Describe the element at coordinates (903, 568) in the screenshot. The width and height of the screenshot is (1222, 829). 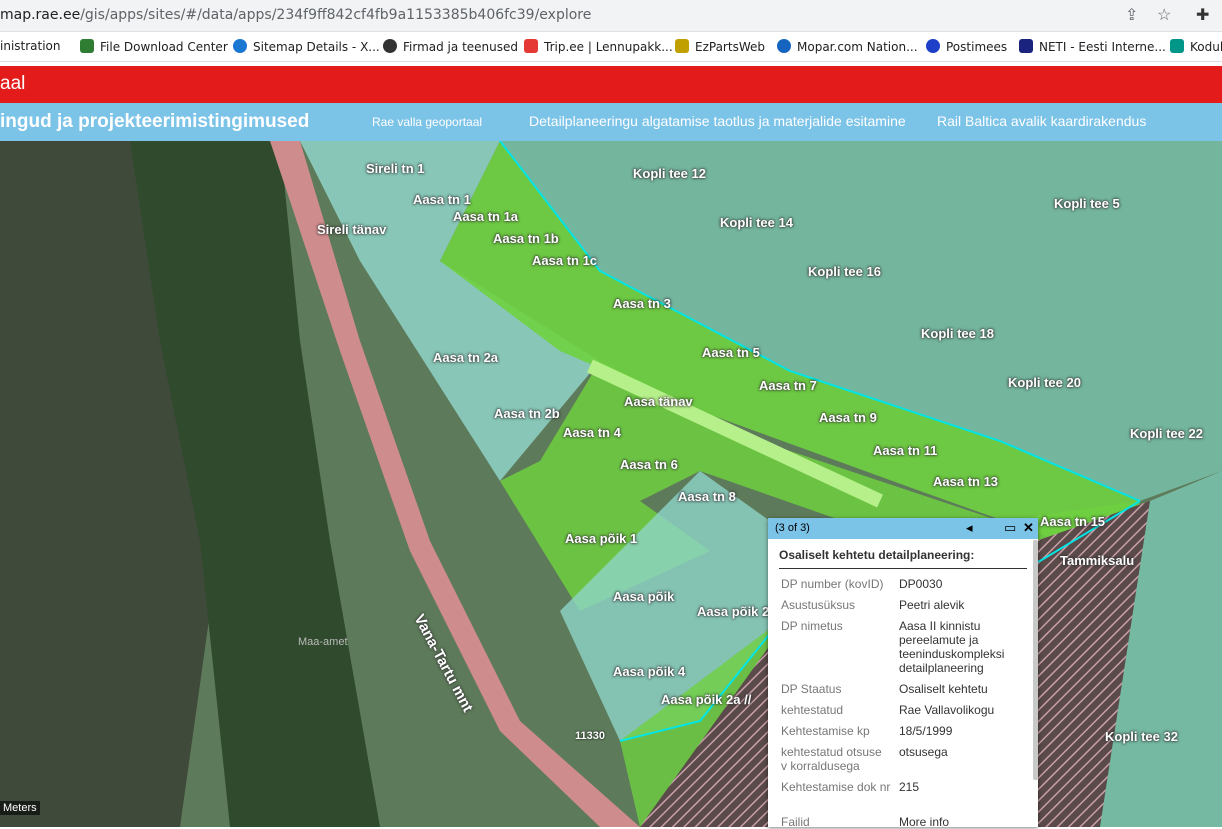
I see `divider` at that location.